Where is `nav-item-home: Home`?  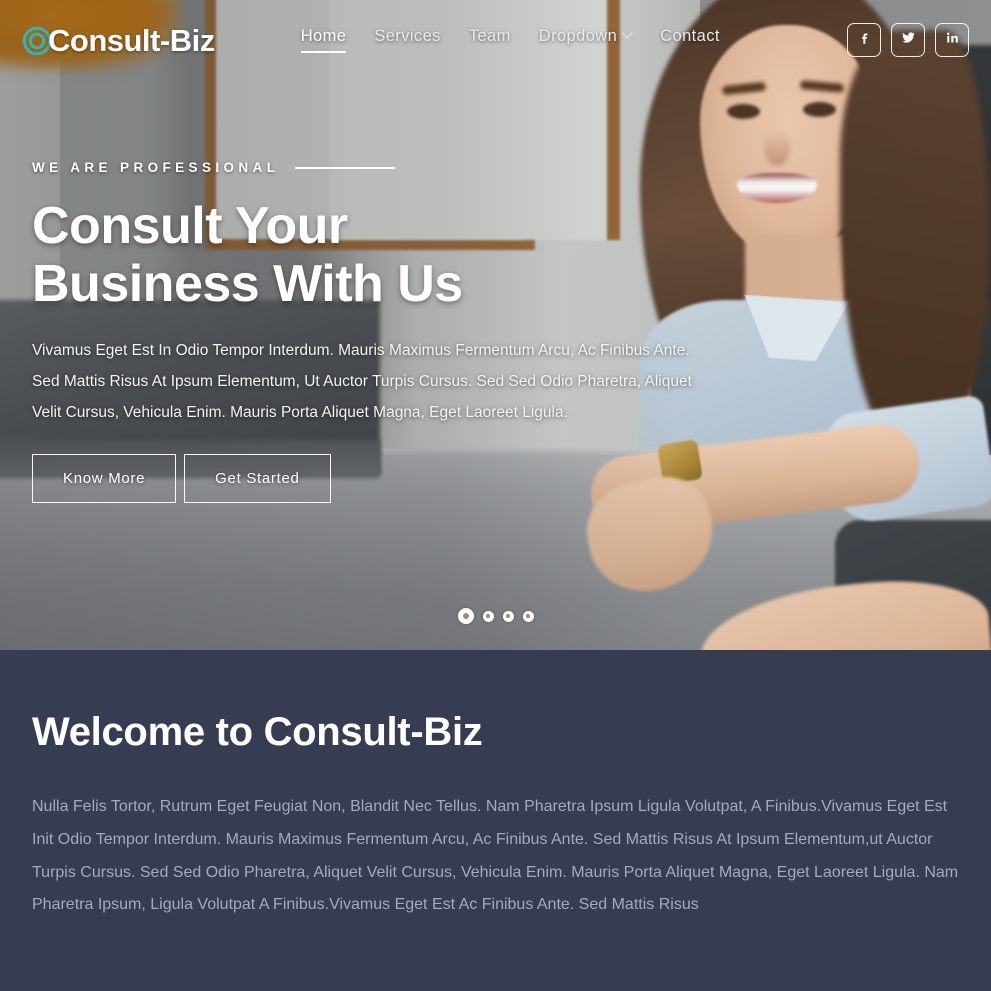
nav-item-home: Home is located at coordinates (323, 40).